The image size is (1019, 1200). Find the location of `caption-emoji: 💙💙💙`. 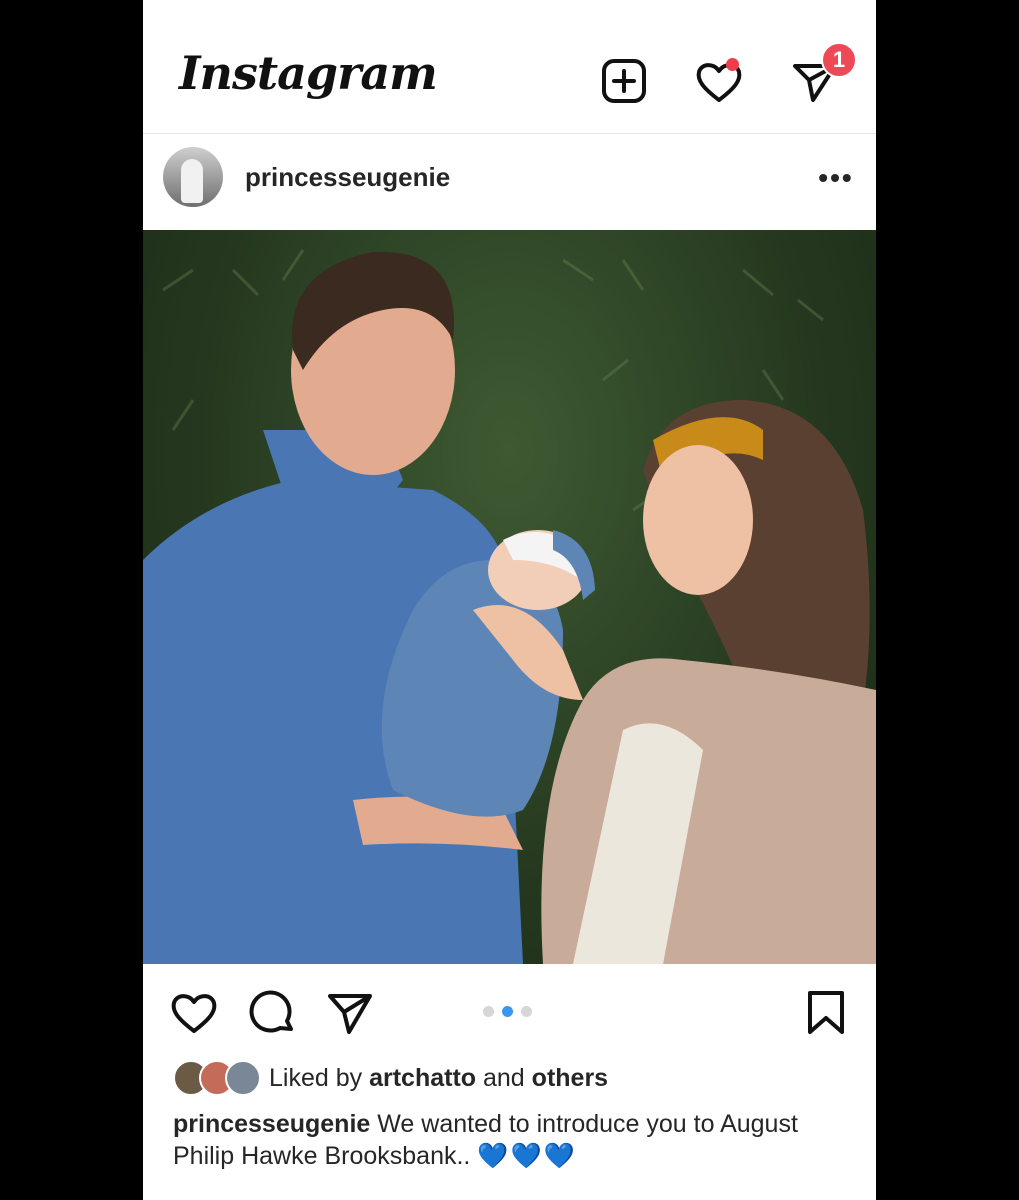

caption-emoji: 💙💙💙 is located at coordinates (527, 1156).